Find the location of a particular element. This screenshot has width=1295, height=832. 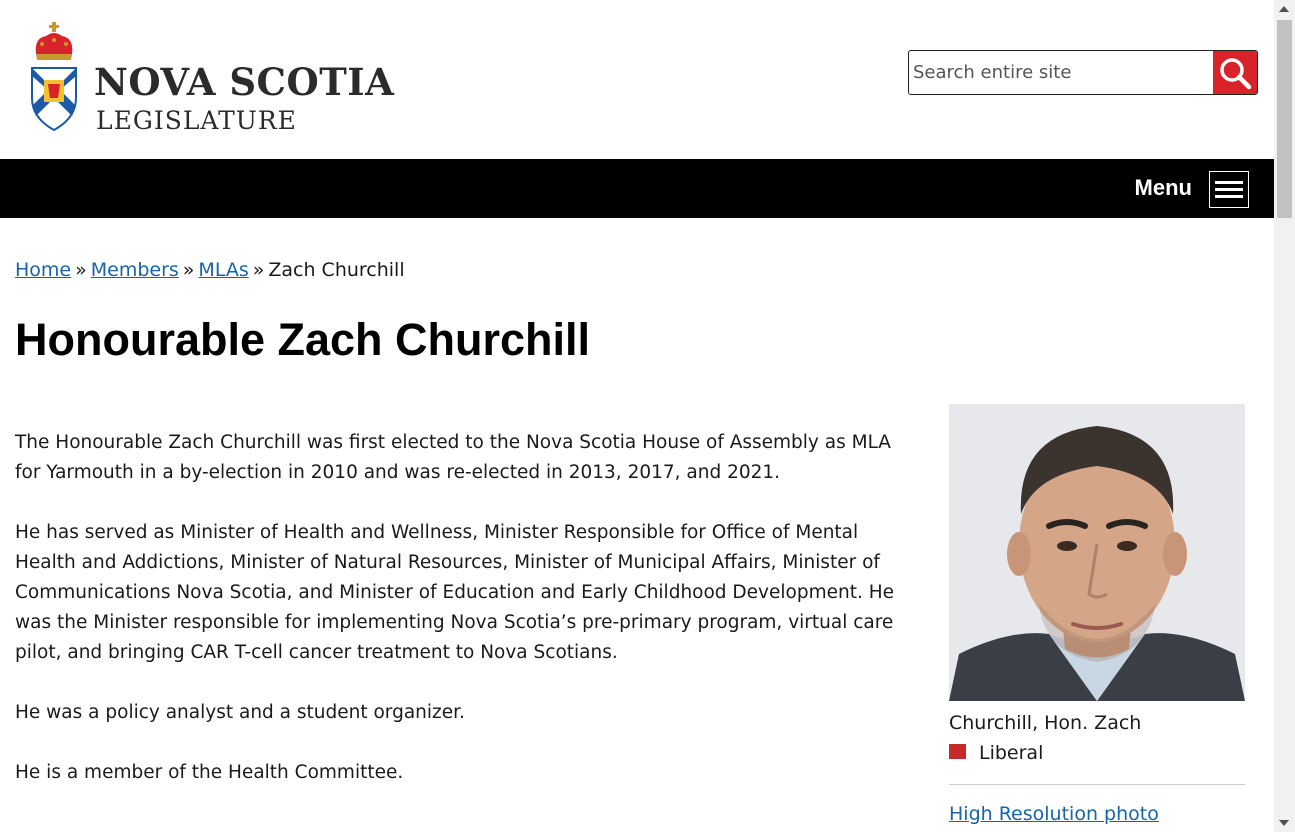

photo-caption-name: Churchill, Hon. Zach is located at coordinates (1045, 723).